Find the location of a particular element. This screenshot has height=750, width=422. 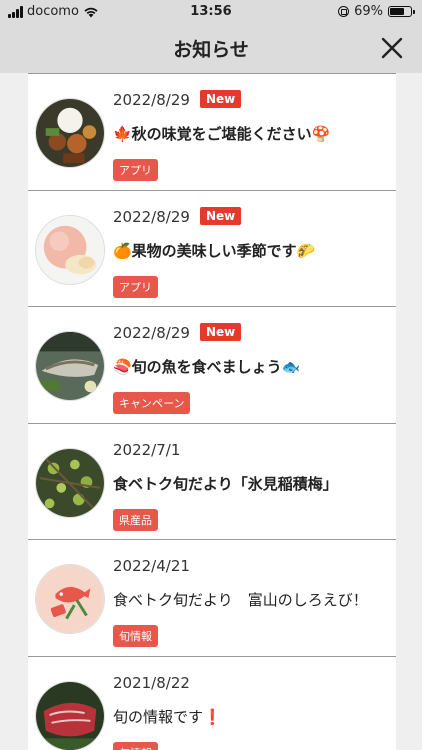

item-title: 🍁秋の味覚をご堪能ください🍄 is located at coordinates (222, 134).